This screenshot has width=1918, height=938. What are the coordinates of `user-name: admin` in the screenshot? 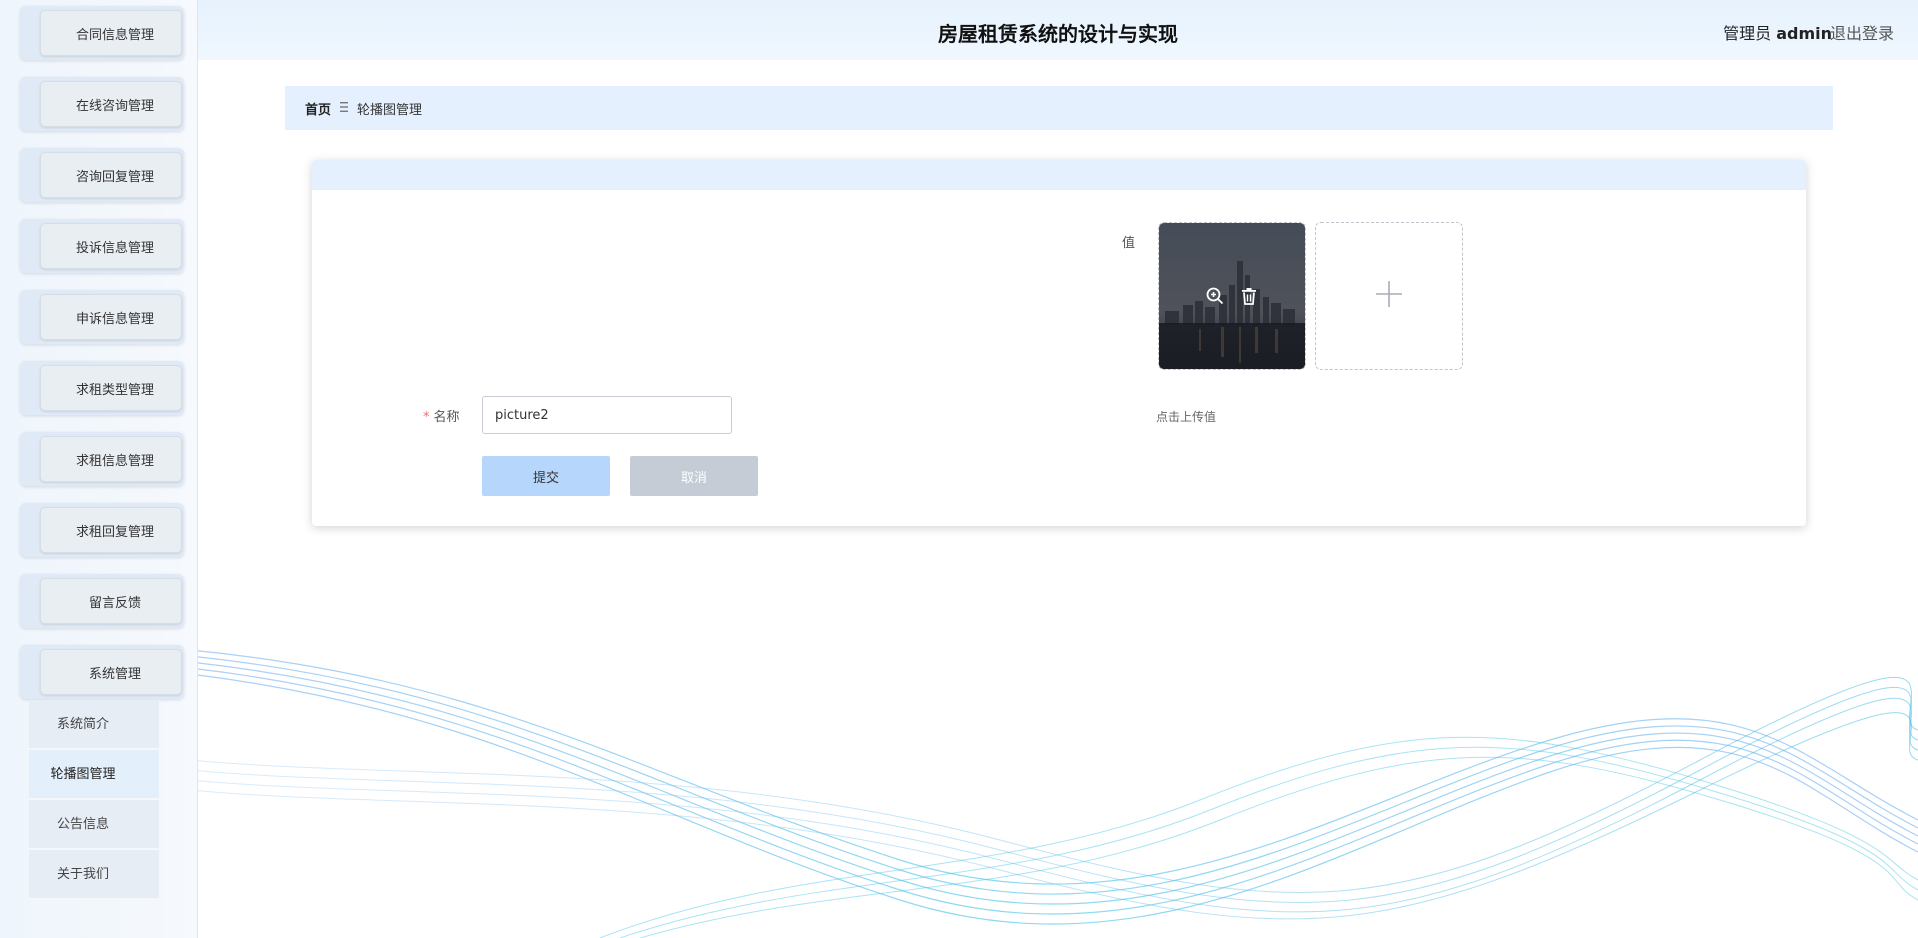 It's located at (1804, 33).